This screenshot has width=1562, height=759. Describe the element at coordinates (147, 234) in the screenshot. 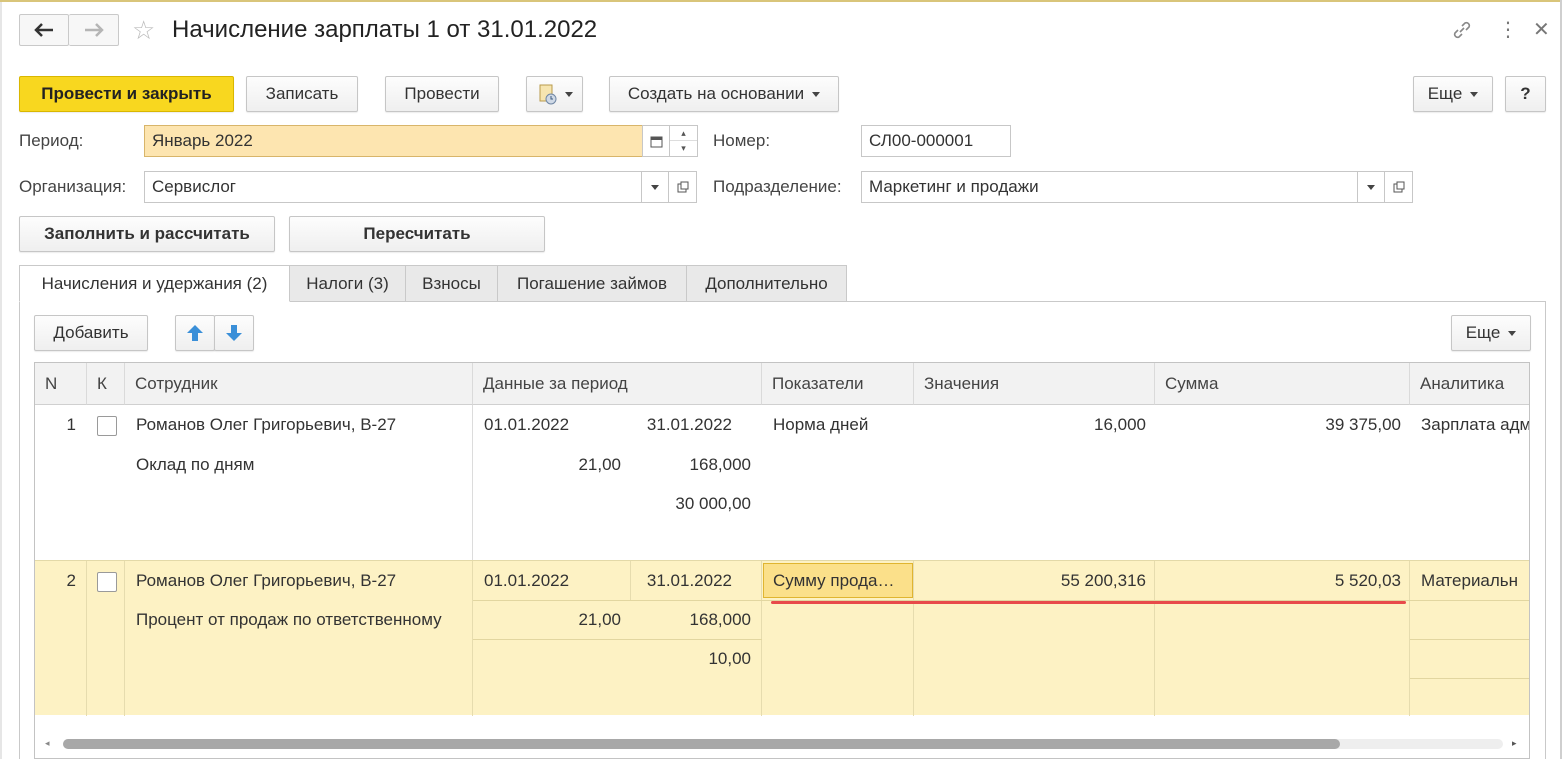

I see `fill-and-calculate-button: Заполнить и рассчитать` at that location.